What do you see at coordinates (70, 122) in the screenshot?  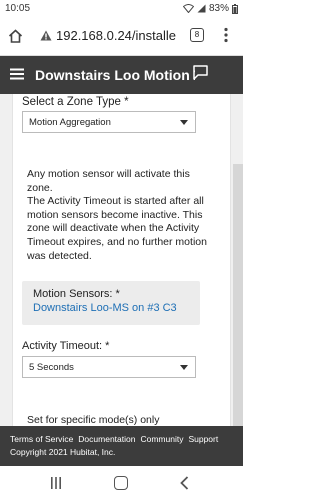 I see `zone-type-value: Motion Aggregation` at bounding box center [70, 122].